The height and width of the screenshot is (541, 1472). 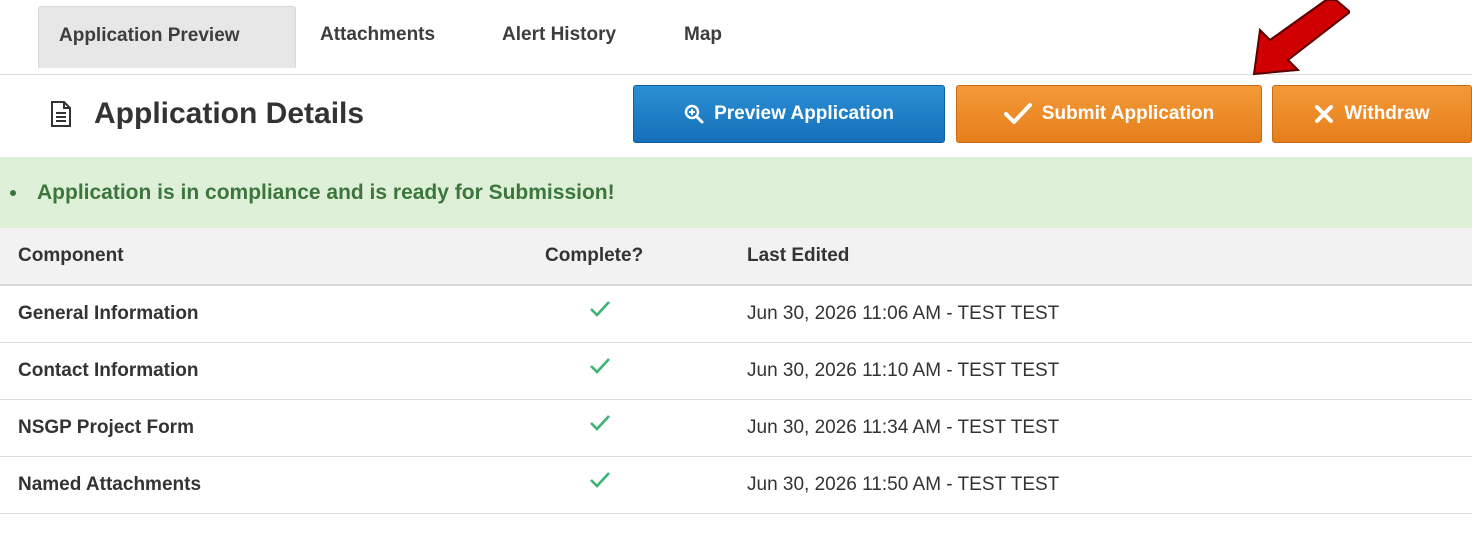 I want to click on withdraw-label: Withdraw, so click(x=1387, y=113).